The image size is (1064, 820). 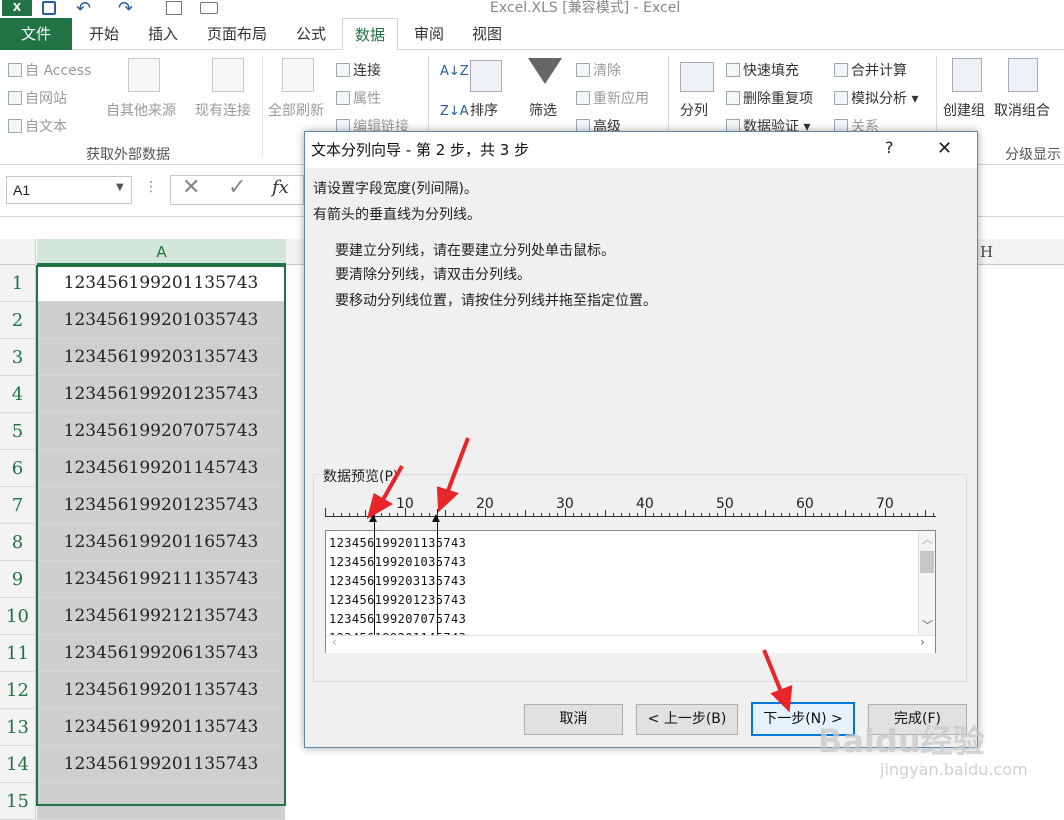 I want to click on annotation-overlay, so click(x=579, y=575).